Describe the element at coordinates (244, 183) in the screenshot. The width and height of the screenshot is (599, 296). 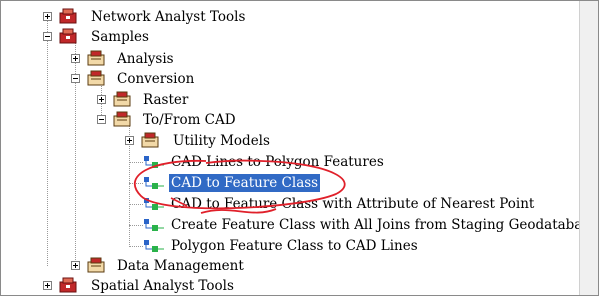
I see `tree-item-label-selected: CAD to Feature Class` at that location.